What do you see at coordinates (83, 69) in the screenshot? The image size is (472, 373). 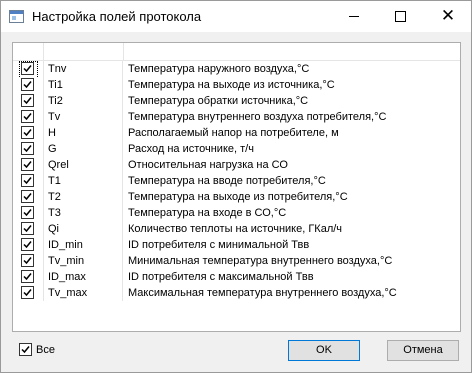 I see `row-code: Tnv` at bounding box center [83, 69].